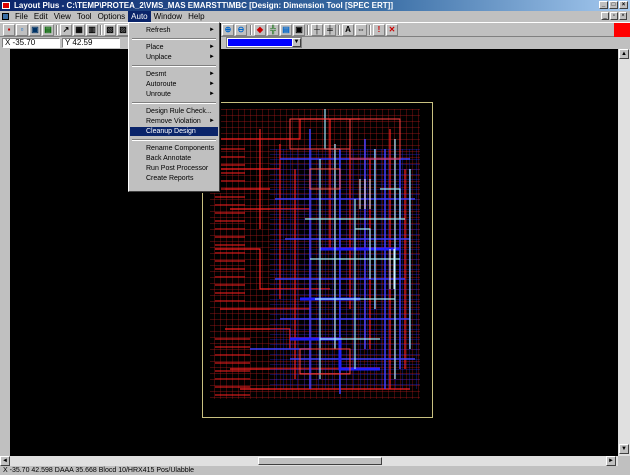  What do you see at coordinates (260, 42) in the screenshot?
I see `layer-color-swatch` at bounding box center [260, 42].